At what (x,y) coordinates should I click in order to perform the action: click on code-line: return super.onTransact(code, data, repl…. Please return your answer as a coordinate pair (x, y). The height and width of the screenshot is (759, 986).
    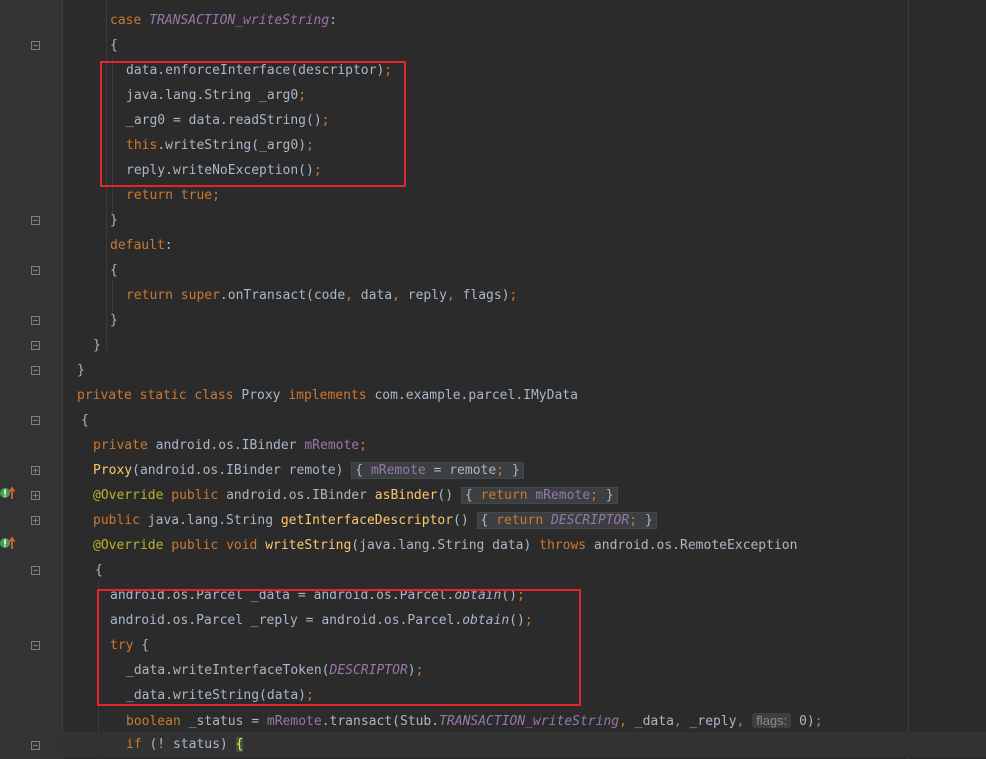
    Looking at the image, I should click on (322, 295).